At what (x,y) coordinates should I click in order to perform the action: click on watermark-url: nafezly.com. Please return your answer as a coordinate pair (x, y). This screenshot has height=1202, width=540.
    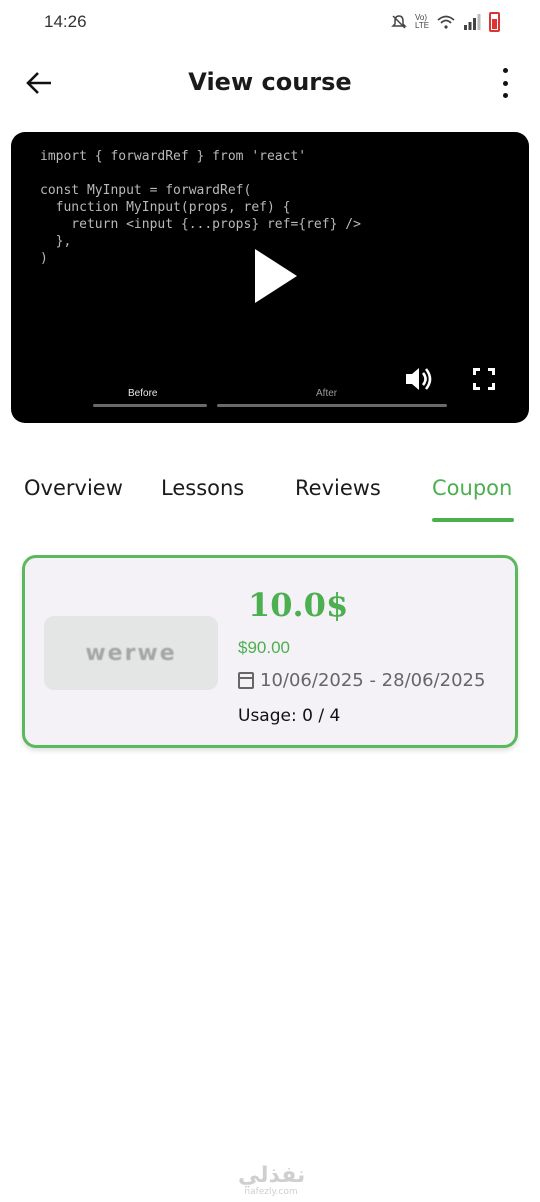
    Looking at the image, I should click on (271, 1192).